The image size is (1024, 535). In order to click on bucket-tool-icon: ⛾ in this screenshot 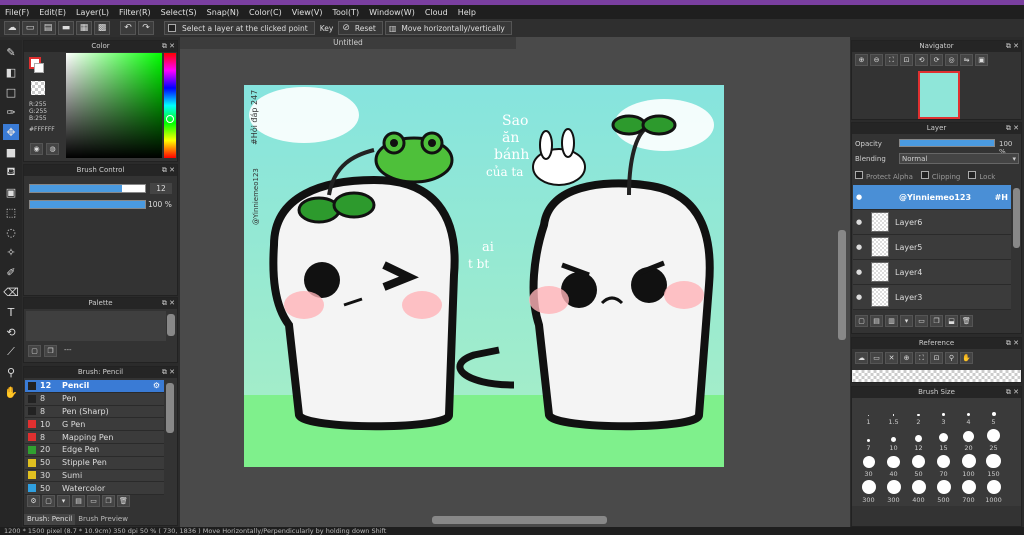, I will do `click(11, 172)`.